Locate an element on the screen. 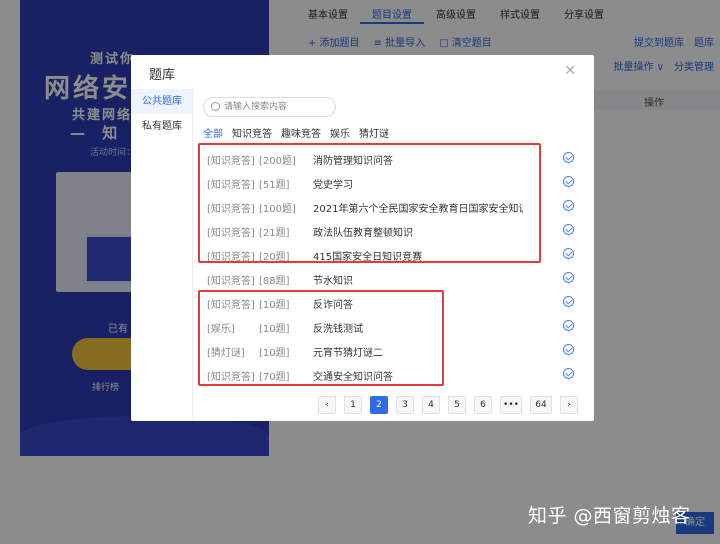 Image resolution: width=720 pixels, height=544 pixels. search-input is located at coordinates (278, 107).